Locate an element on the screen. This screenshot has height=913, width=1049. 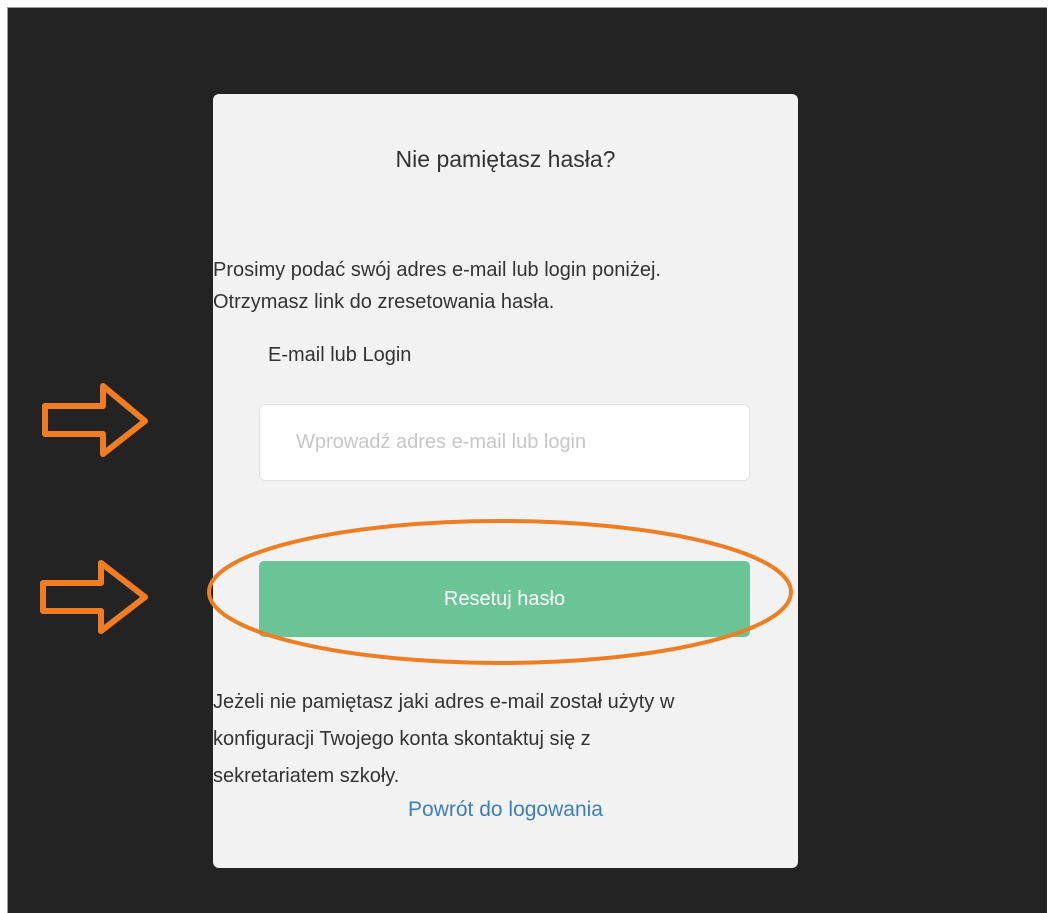
instructions-line: Otrzymasz link do zresetowania hasła. is located at coordinates (384, 302).